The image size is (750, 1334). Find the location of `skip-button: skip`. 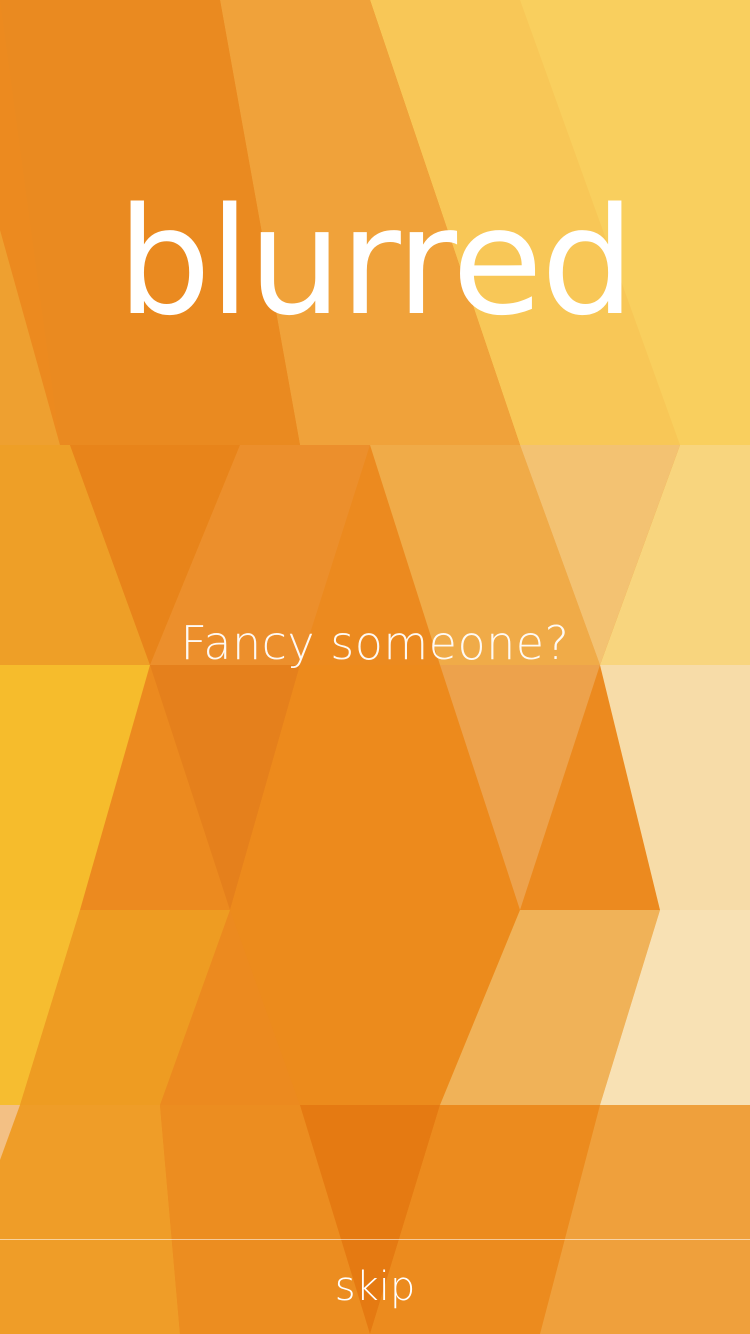

skip-button: skip is located at coordinates (375, 1287).